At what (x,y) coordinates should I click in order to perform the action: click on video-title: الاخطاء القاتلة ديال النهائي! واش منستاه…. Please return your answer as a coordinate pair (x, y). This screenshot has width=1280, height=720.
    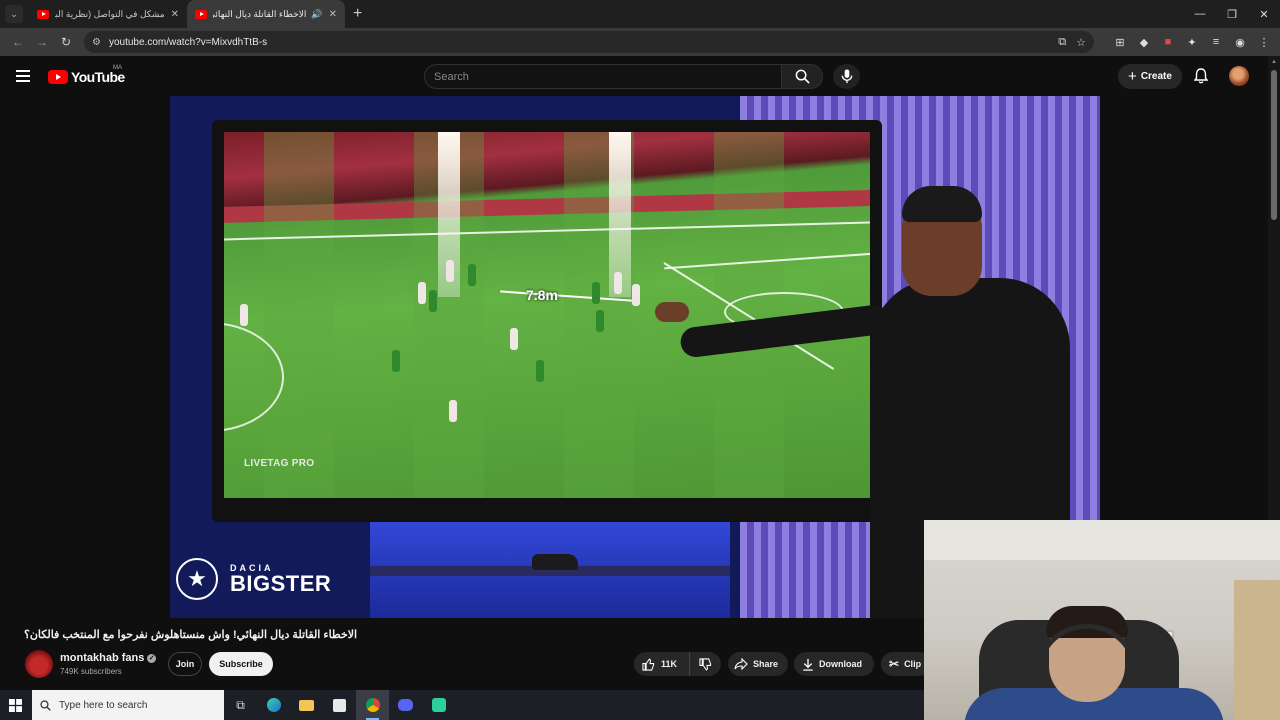
    Looking at the image, I should click on (191, 635).